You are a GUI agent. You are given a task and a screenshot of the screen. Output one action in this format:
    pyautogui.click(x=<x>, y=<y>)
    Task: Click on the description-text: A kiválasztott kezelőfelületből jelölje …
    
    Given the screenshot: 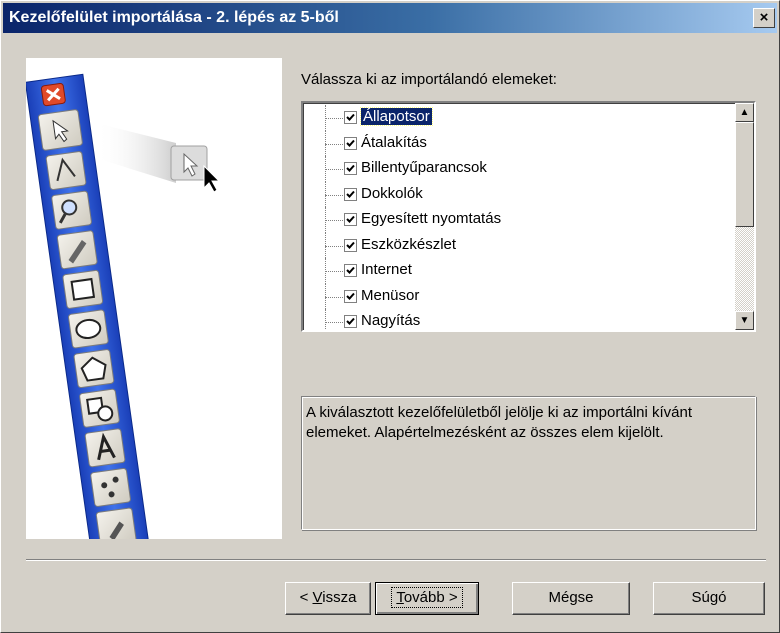 What is the action you would take?
    pyautogui.click(x=499, y=422)
    